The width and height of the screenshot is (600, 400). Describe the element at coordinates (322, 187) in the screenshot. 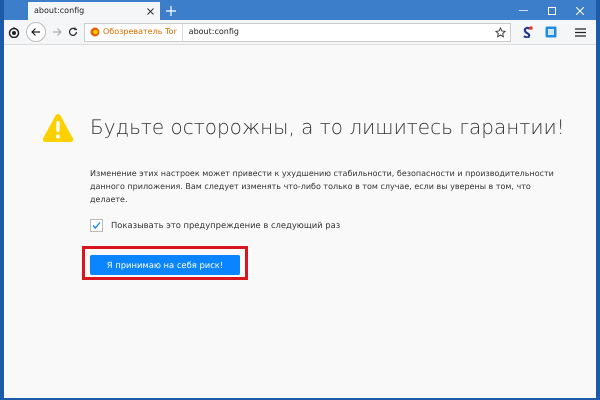

I see `warning-text: Изменение этих настроек может привести к ухудшению стабильности, безопасности и производительности данного приложения. Вам следует изменять что-либо только в том случае, если вы уверены в том, что делаете.` at that location.